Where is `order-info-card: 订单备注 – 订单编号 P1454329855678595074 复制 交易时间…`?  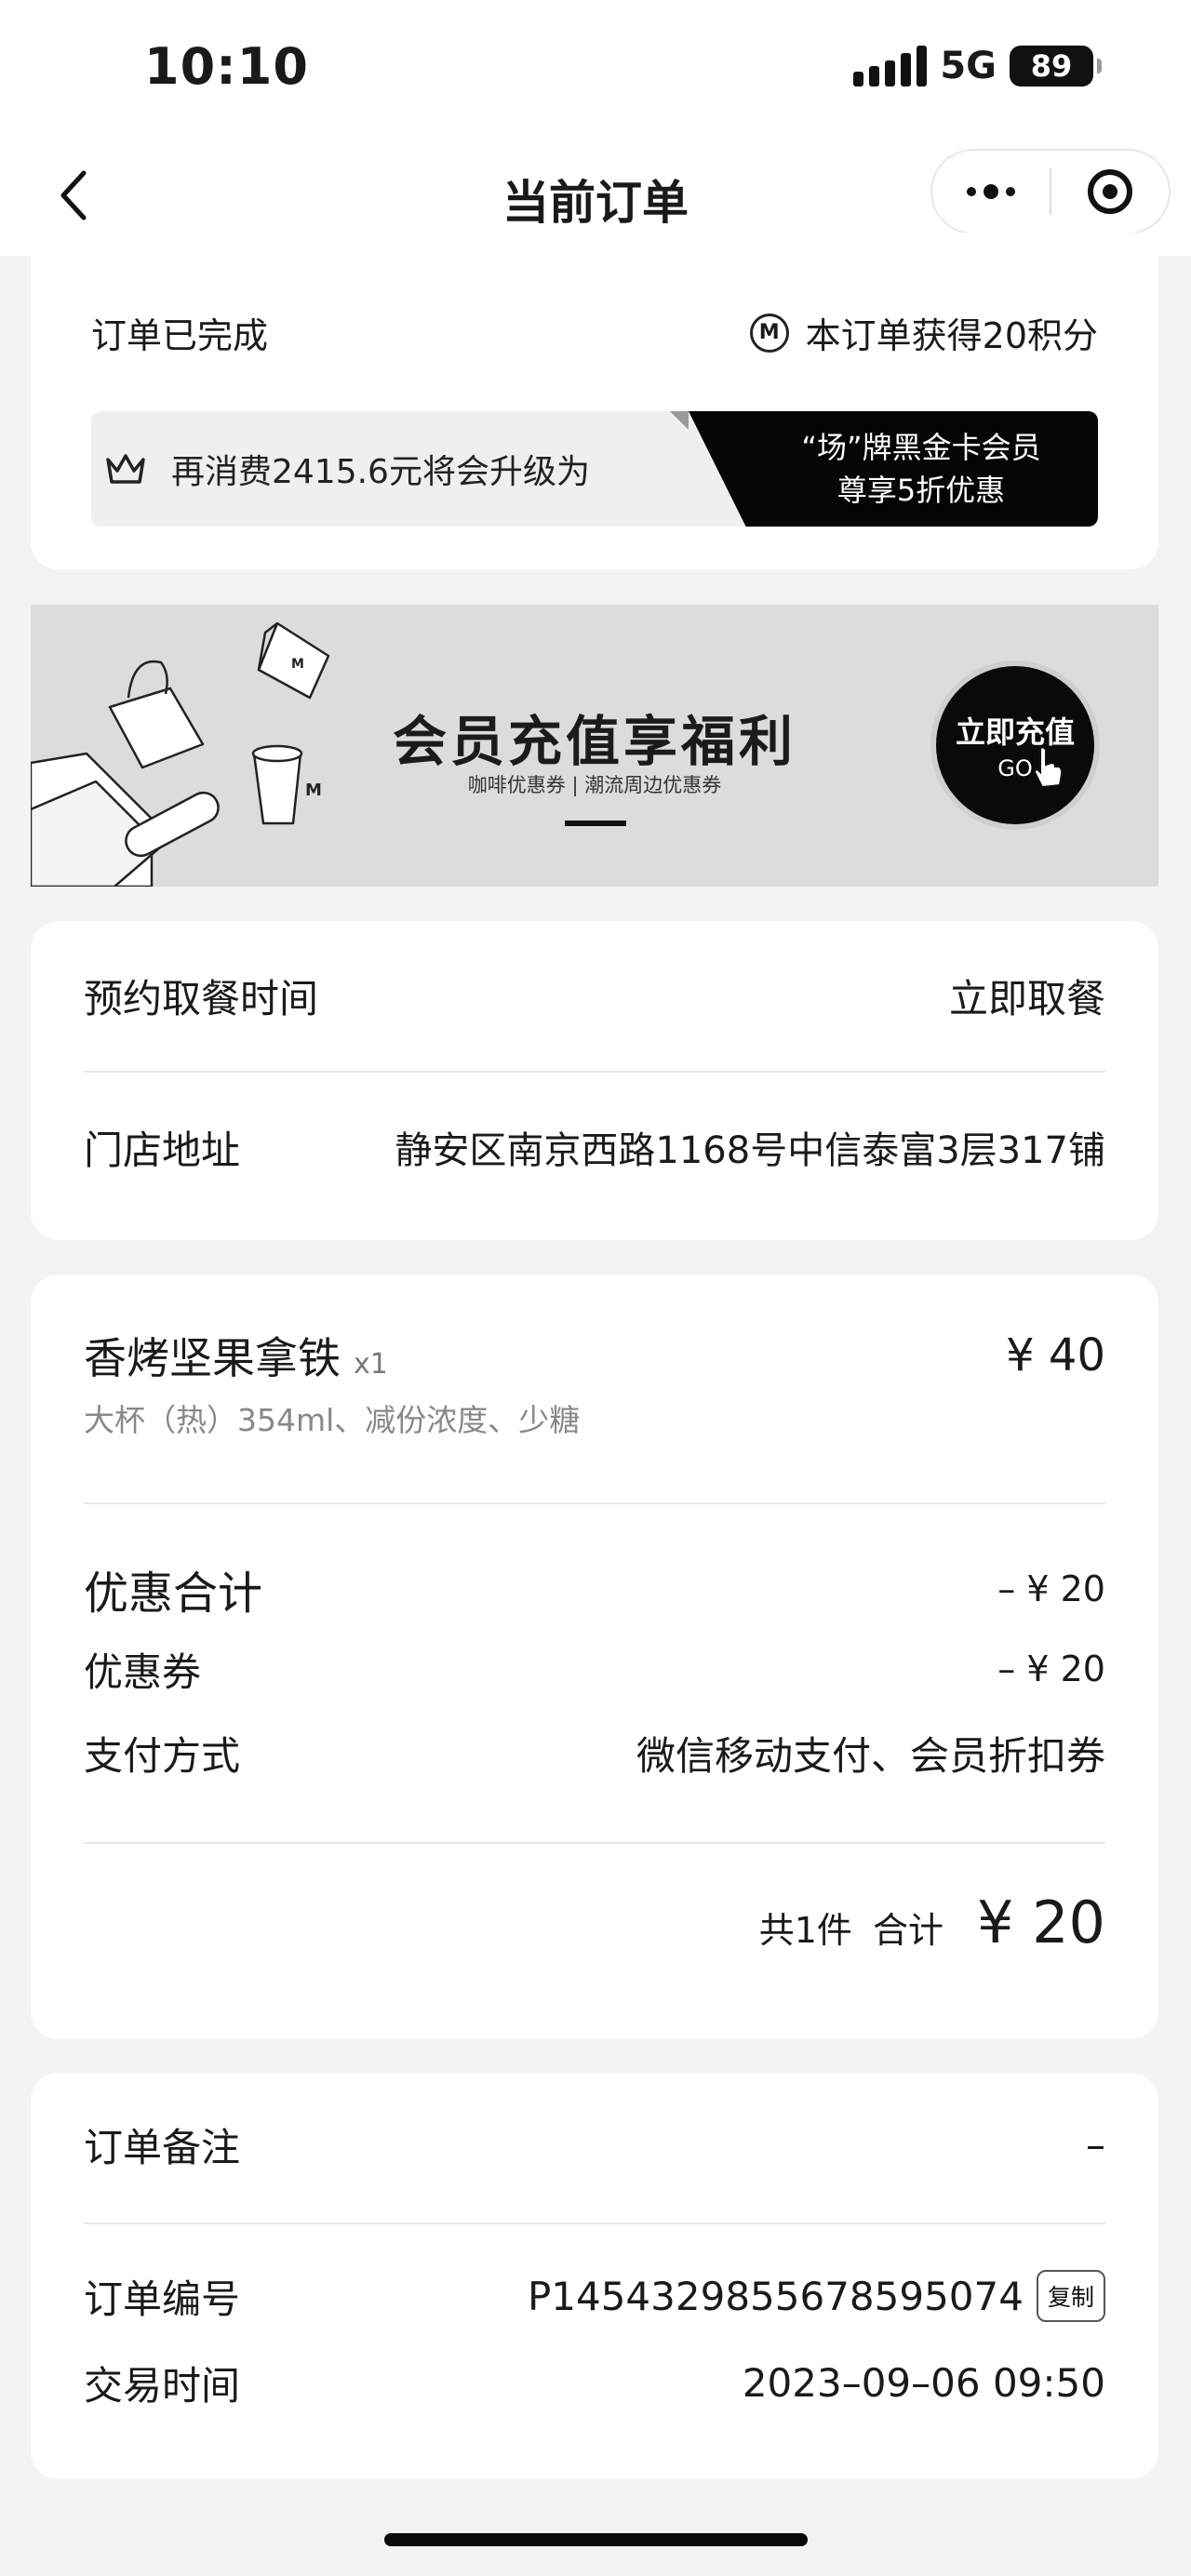
order-info-card: 订单备注 – 订单编号 P1454329855678595074 复制 交易时间… is located at coordinates (594, 2276).